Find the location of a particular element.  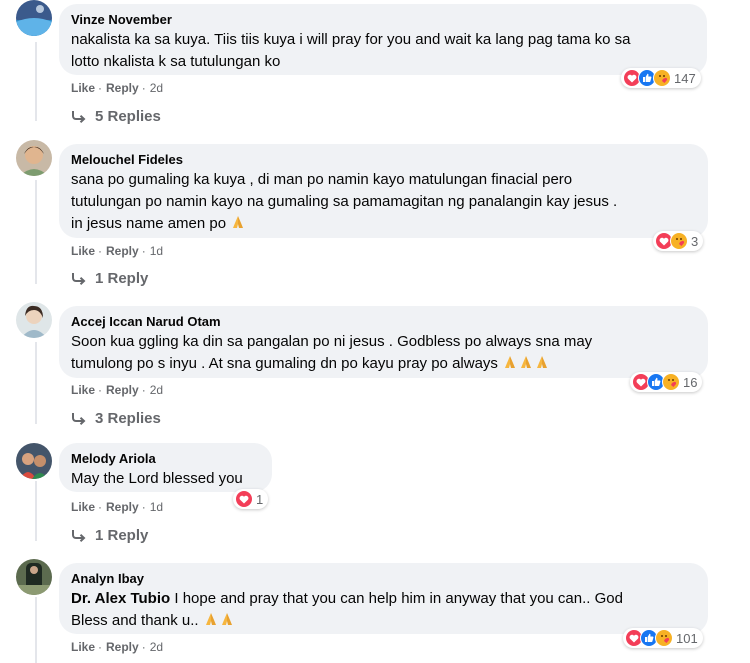

reaction-count: 1 is located at coordinates (260, 499).